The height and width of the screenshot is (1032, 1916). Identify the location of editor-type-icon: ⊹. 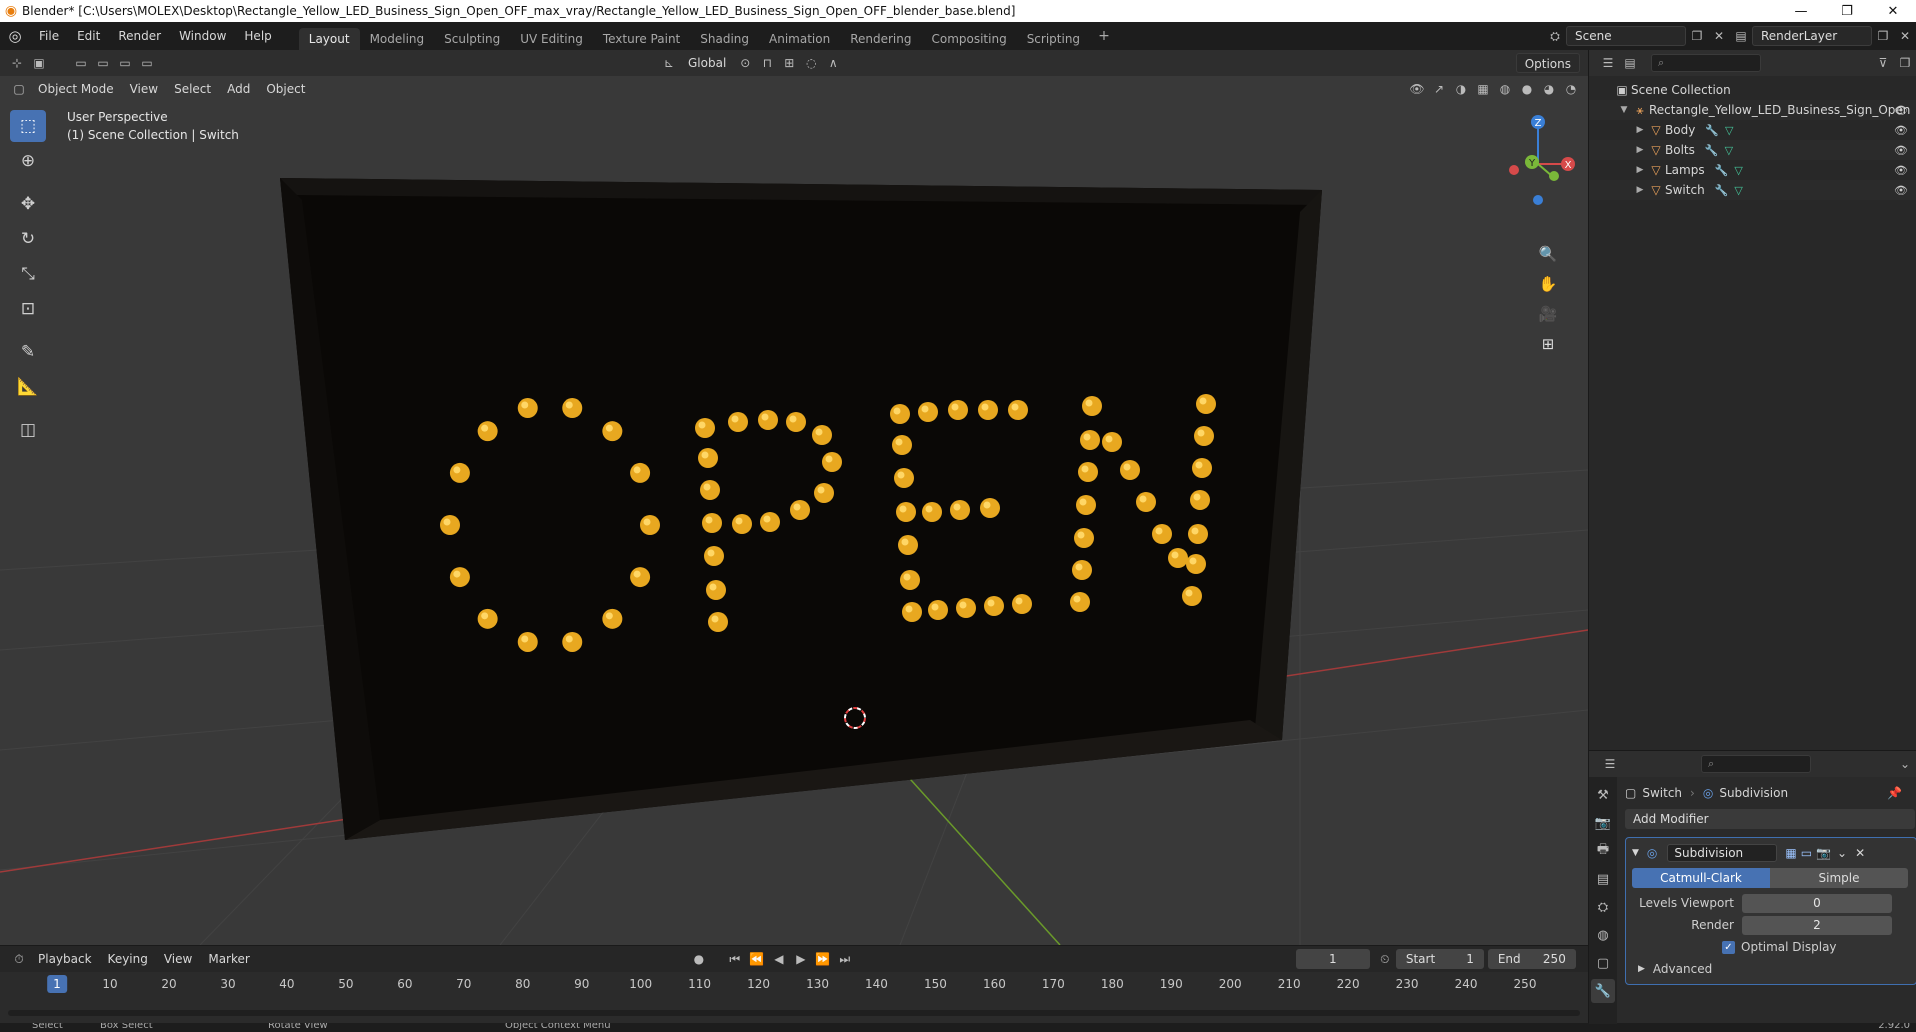
(17, 63).